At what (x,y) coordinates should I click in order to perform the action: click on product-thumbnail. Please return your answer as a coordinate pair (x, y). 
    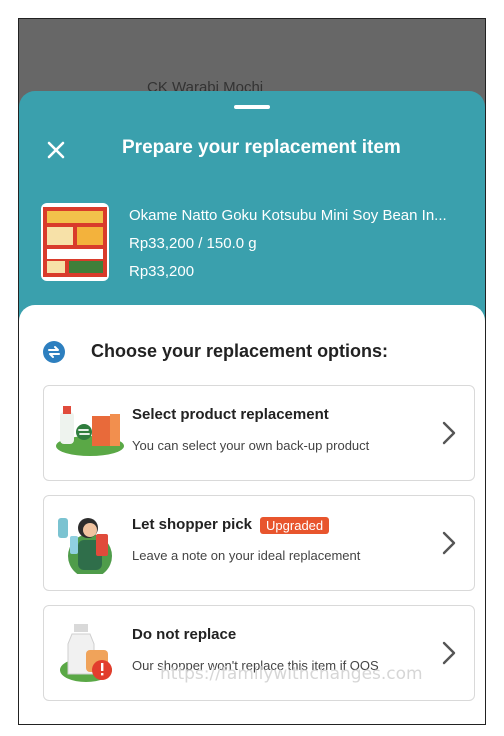
    Looking at the image, I should click on (75, 242).